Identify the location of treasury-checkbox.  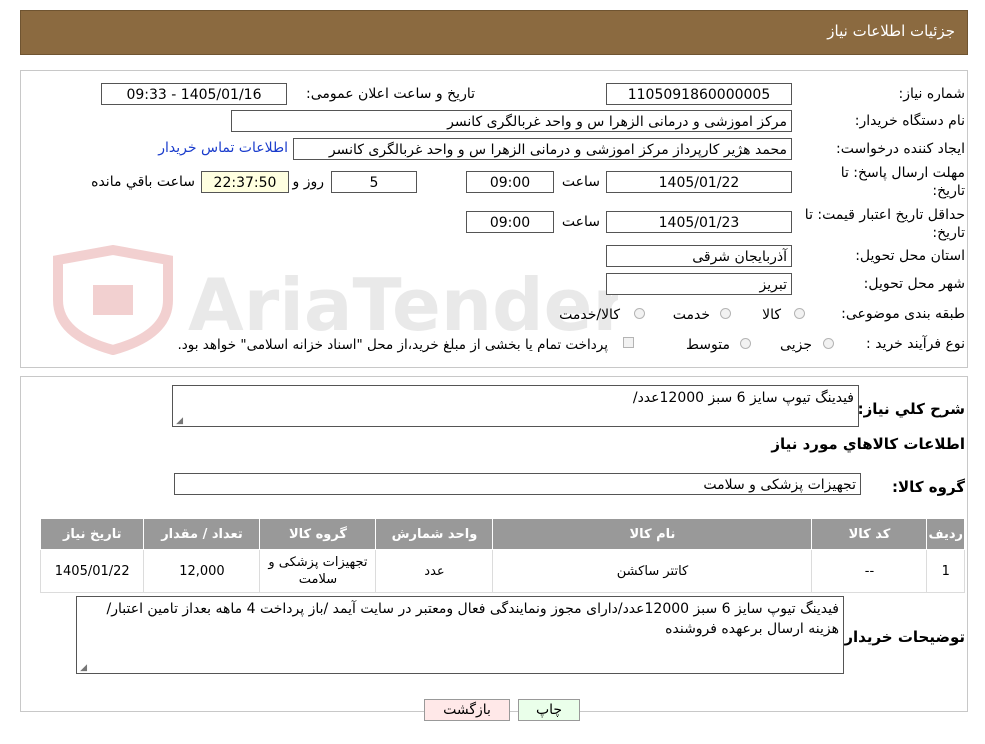
(628, 342).